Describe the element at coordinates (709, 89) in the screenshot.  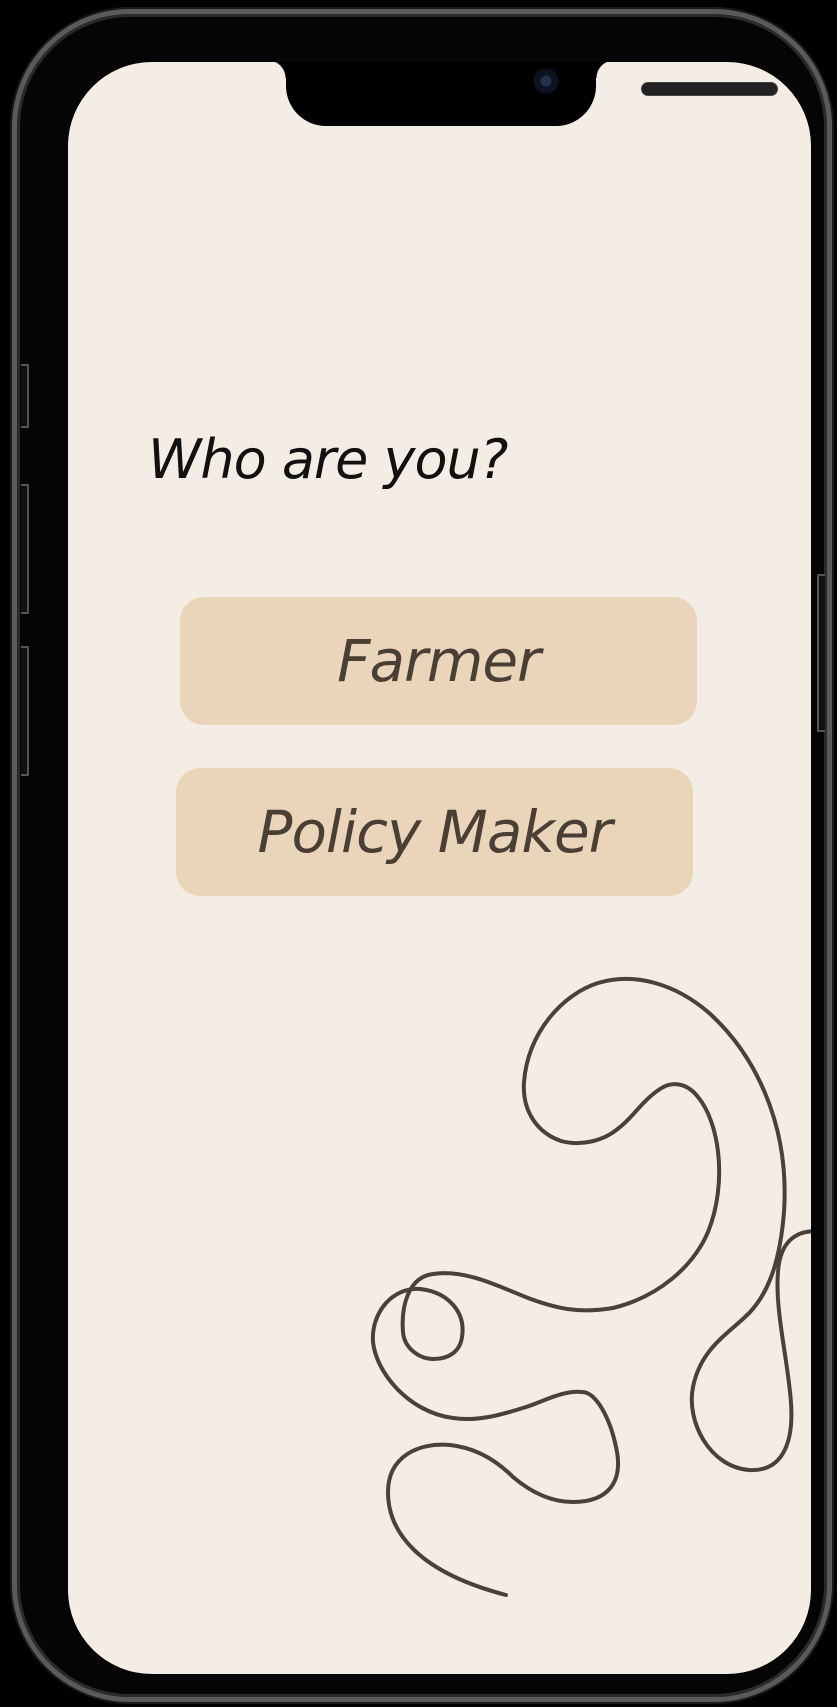
I see `speaker-grille` at that location.